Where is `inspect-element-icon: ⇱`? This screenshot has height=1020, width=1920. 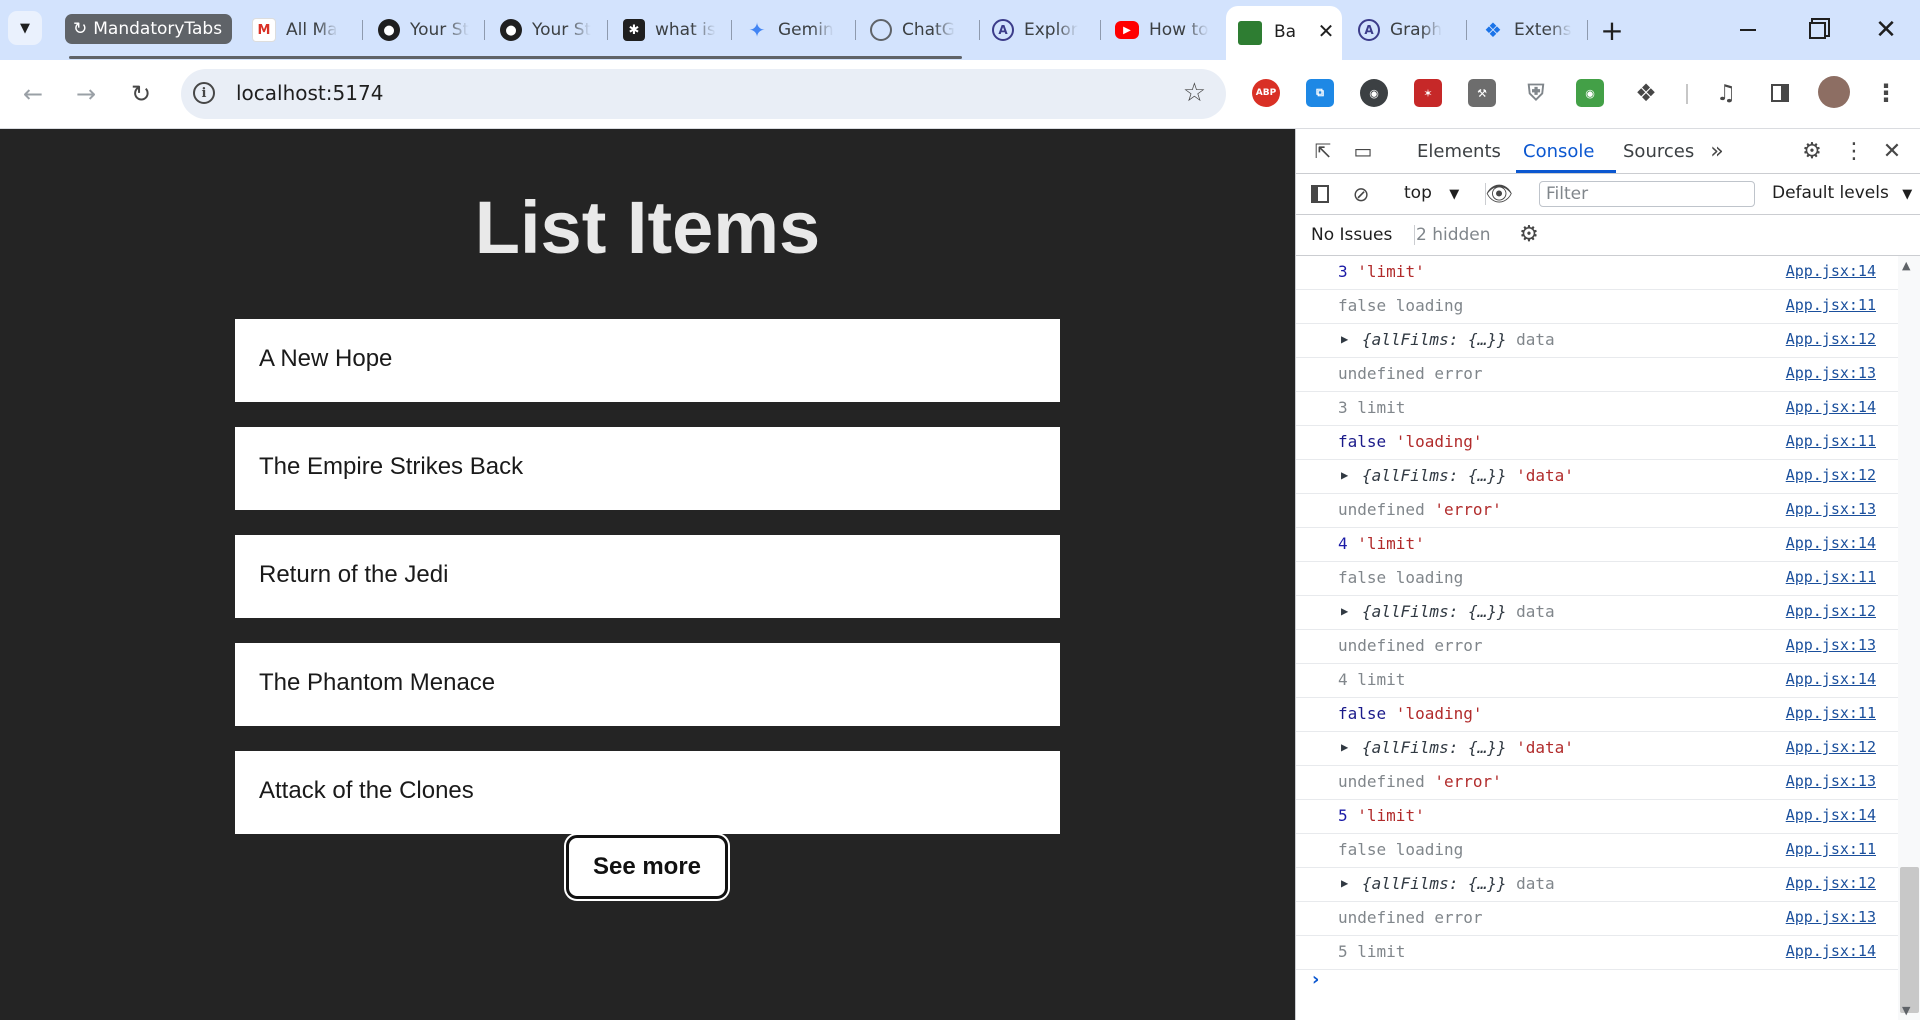
inspect-element-icon: ⇱ is located at coordinates (1323, 151).